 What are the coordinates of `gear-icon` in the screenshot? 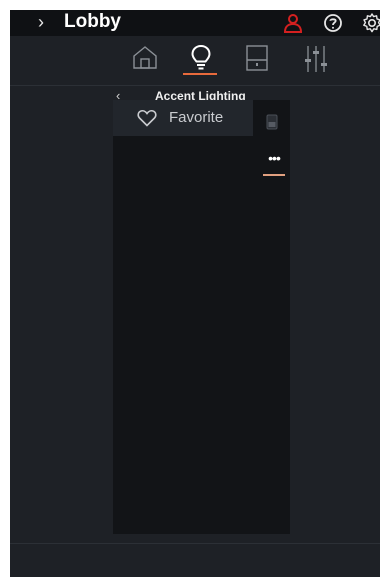 It's located at (370, 23).